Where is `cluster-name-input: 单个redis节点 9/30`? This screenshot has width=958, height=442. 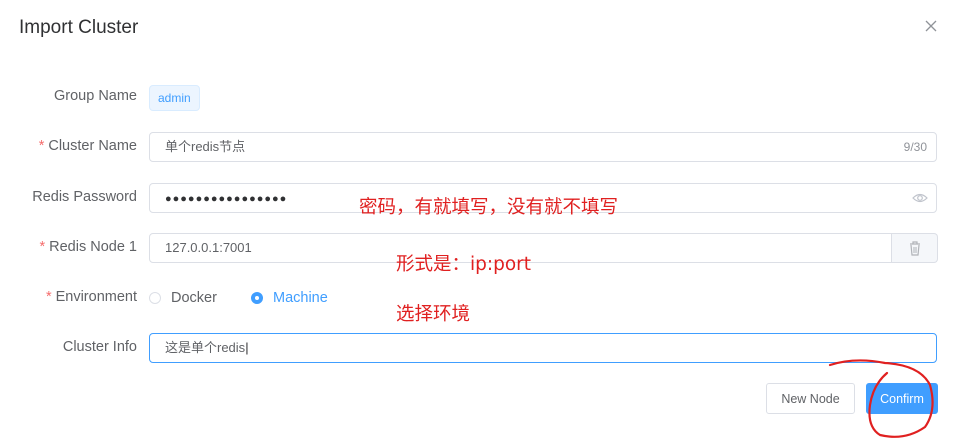
cluster-name-input: 单个redis节点 9/30 is located at coordinates (543, 147).